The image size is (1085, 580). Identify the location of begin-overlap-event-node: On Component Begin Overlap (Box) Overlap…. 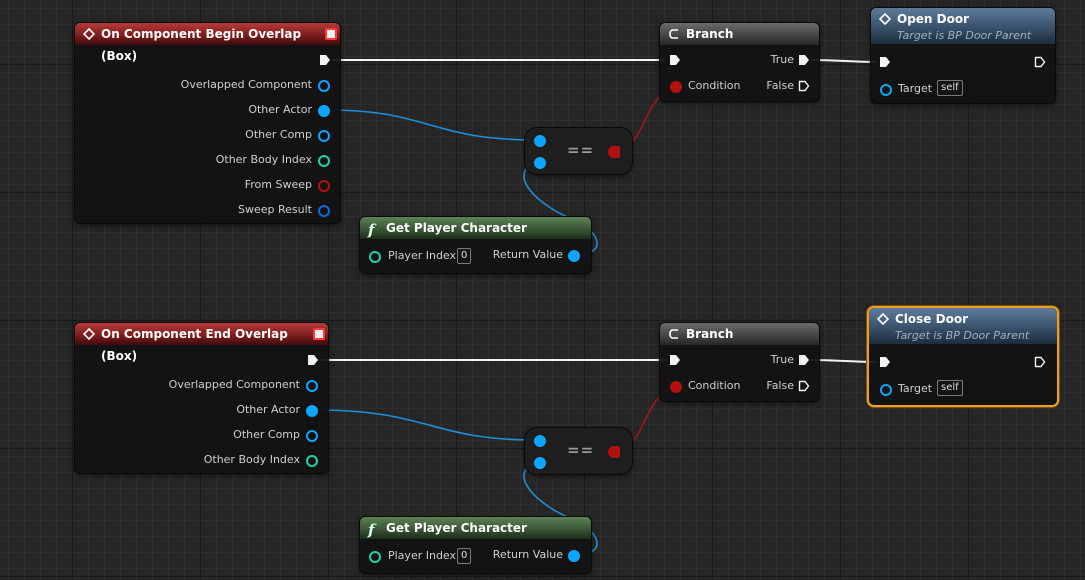
(207, 123).